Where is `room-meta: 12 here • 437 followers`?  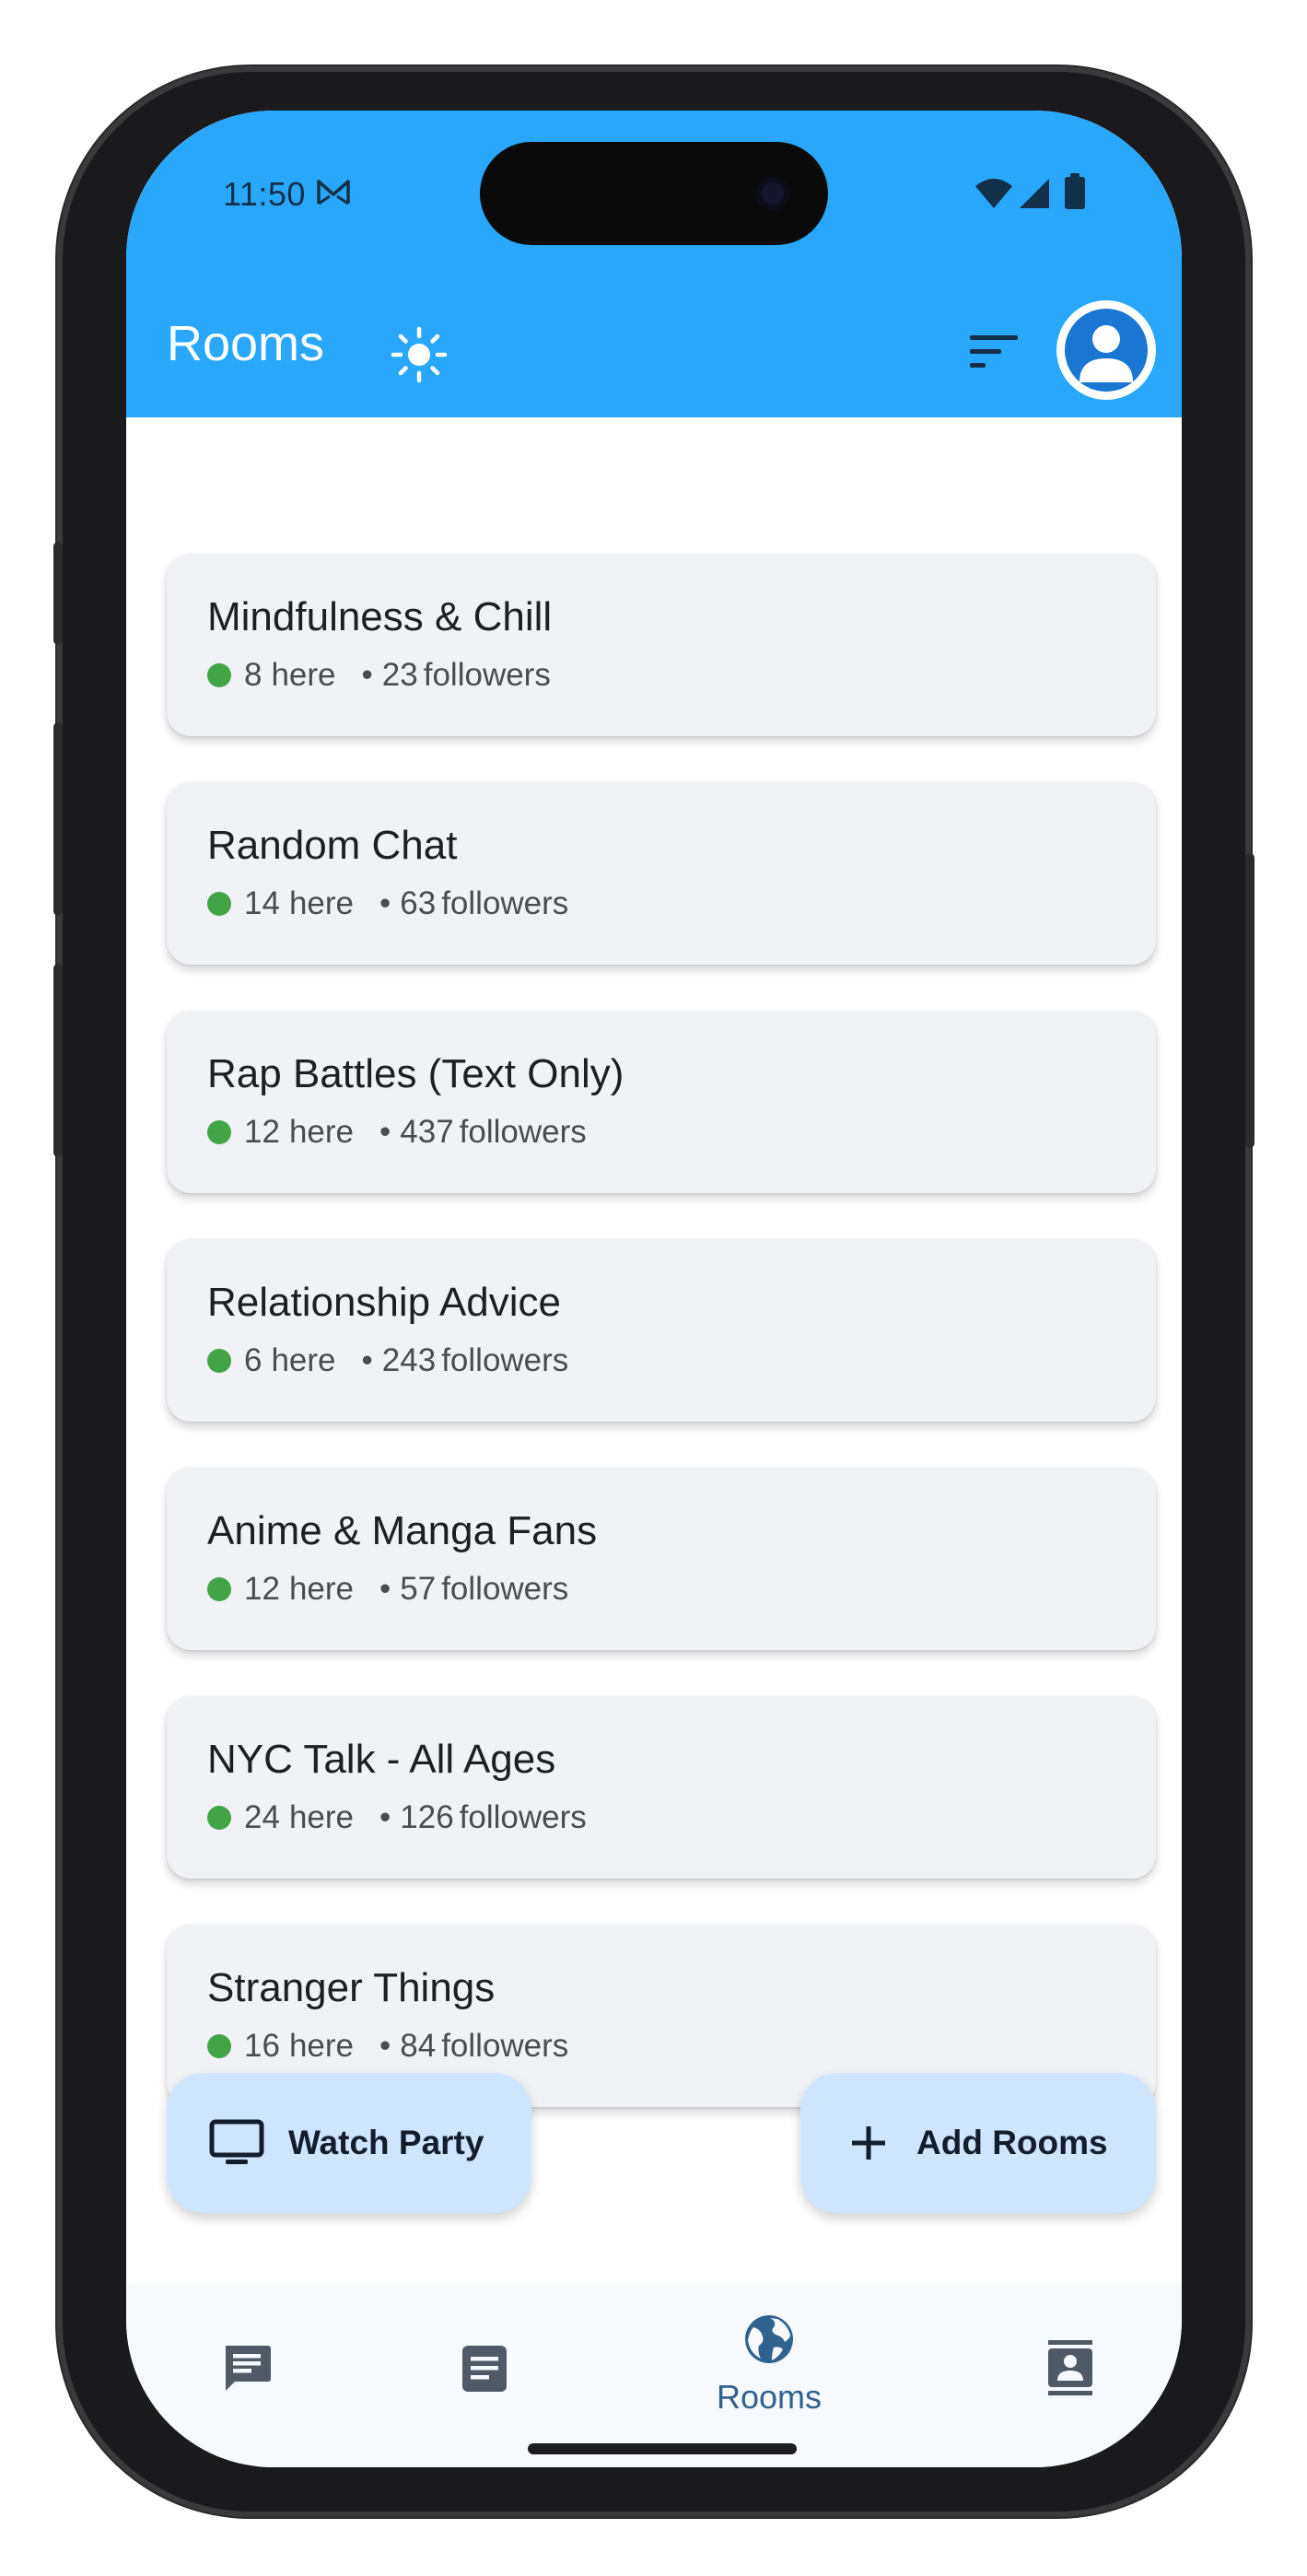 room-meta: 12 here • 437 followers is located at coordinates (397, 1132).